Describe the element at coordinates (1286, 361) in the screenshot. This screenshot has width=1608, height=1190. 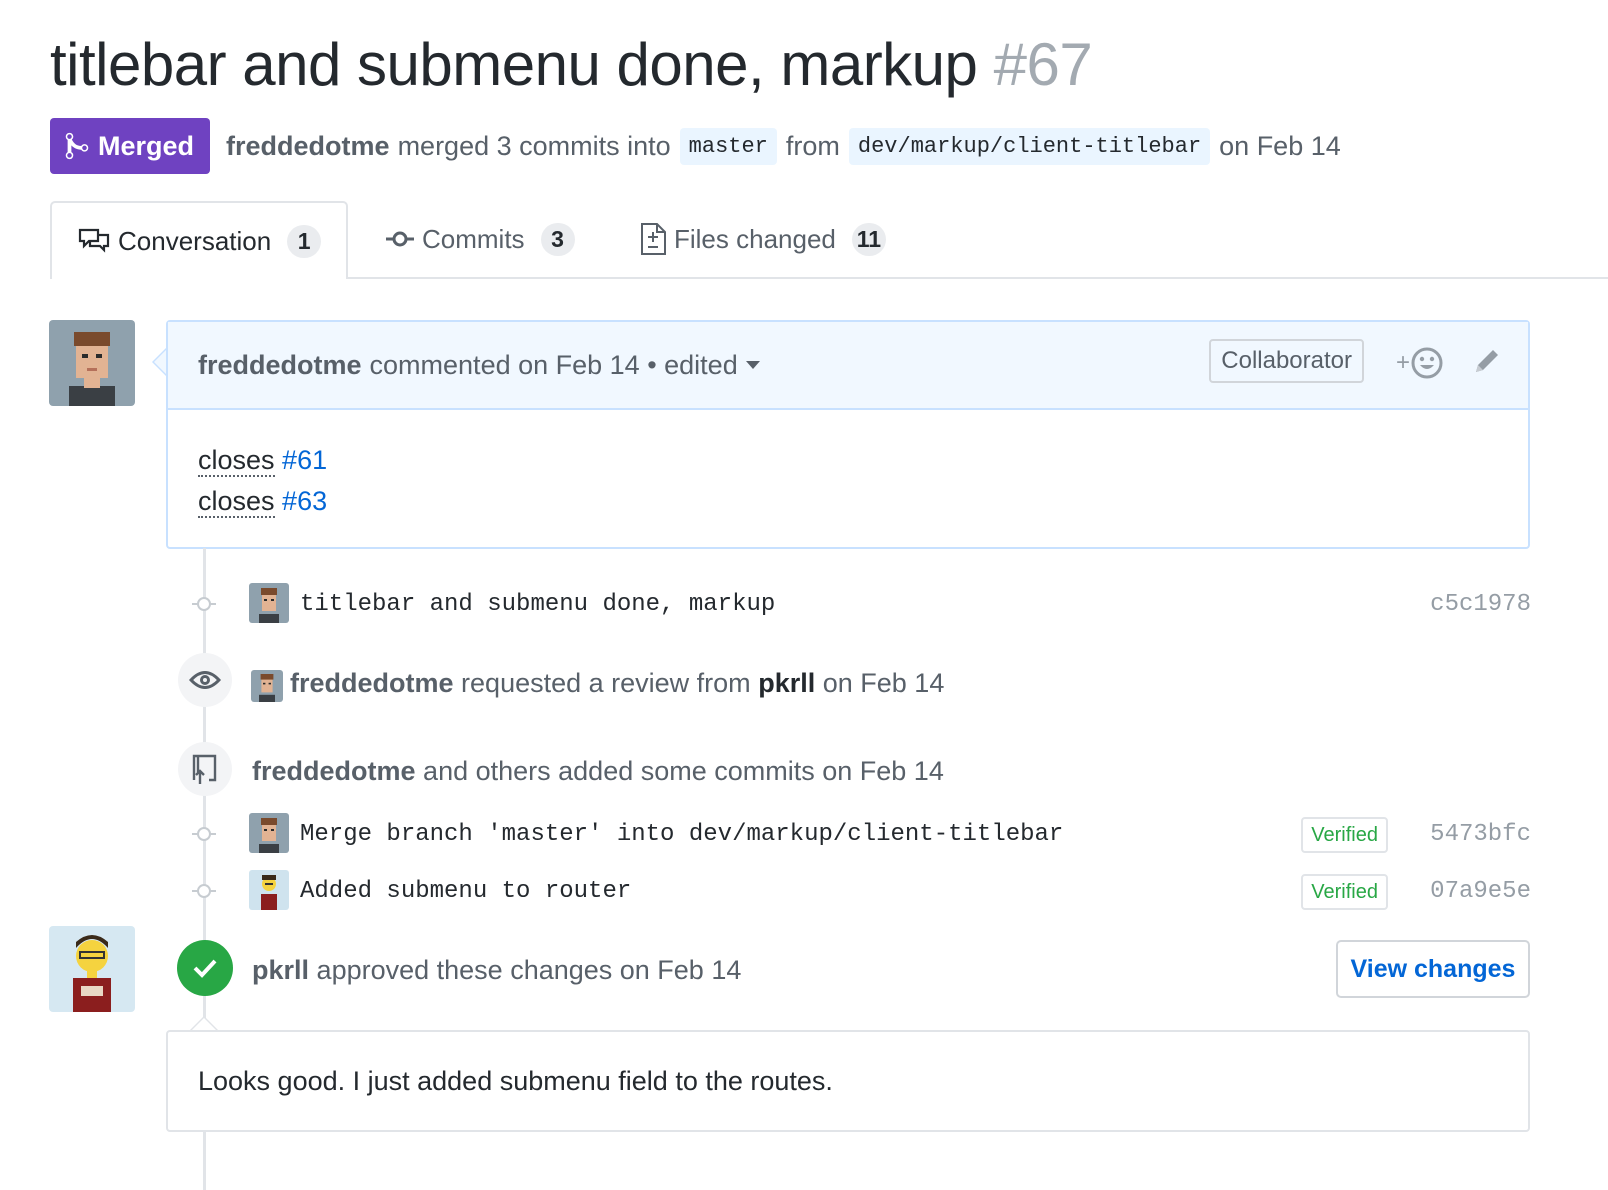
I see `collaborator-badge: Collaborator` at that location.